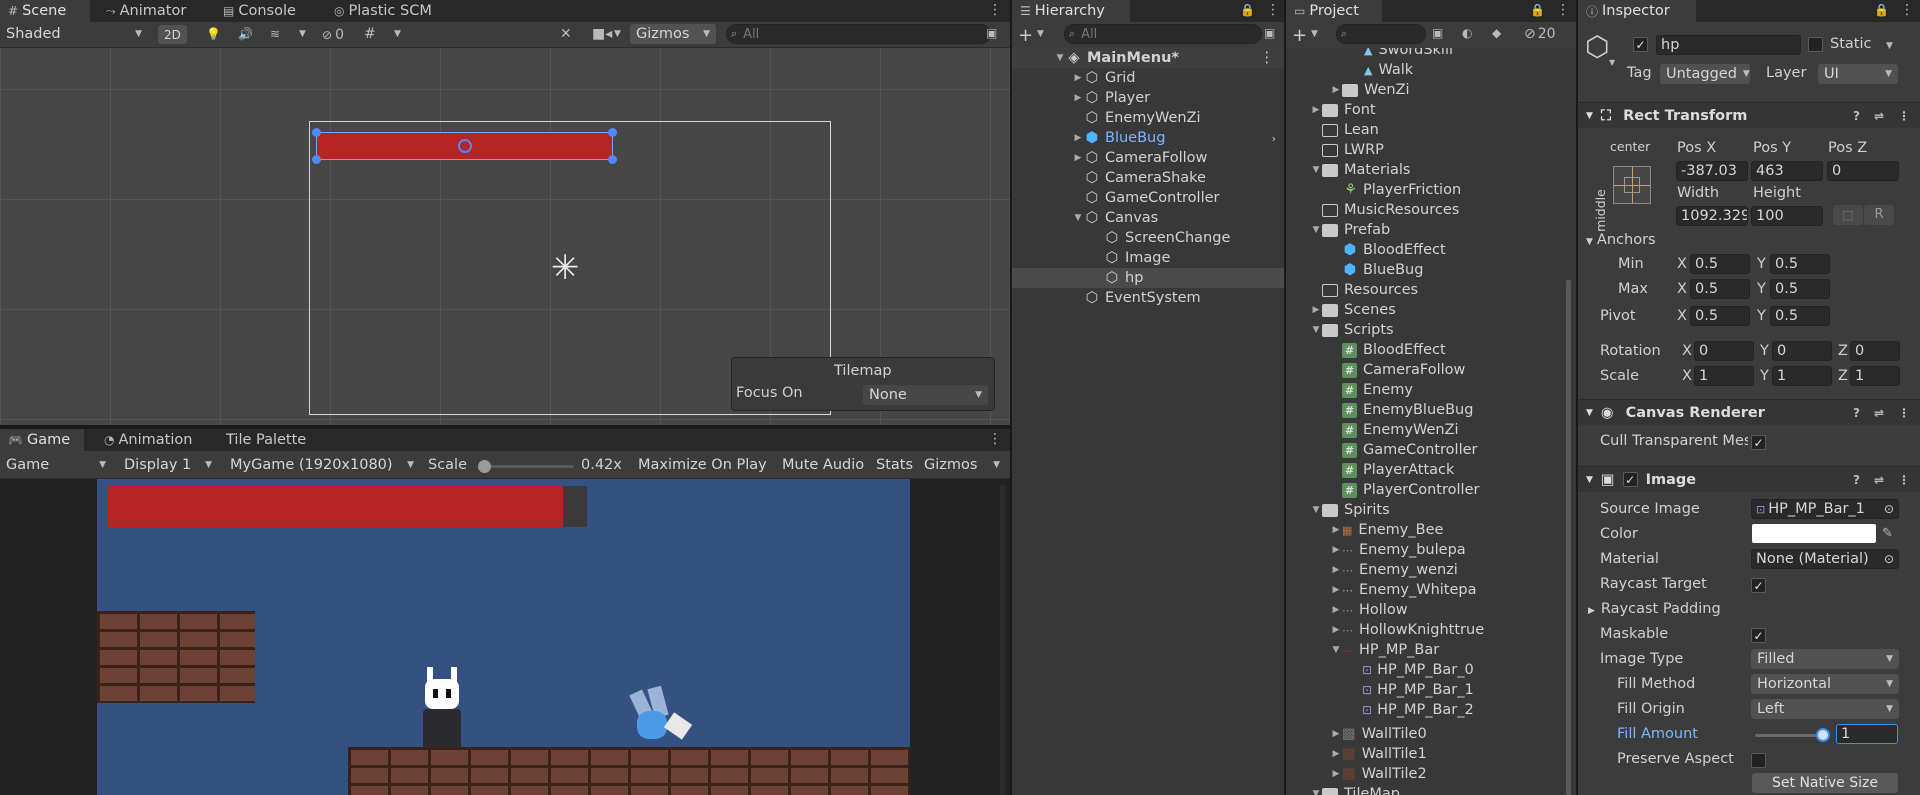 The height and width of the screenshot is (795, 1920). Describe the element at coordinates (1825, 509) in the screenshot. I see `source-image-field: ⊡ HP_MP_Bar_1 ⊙` at that location.